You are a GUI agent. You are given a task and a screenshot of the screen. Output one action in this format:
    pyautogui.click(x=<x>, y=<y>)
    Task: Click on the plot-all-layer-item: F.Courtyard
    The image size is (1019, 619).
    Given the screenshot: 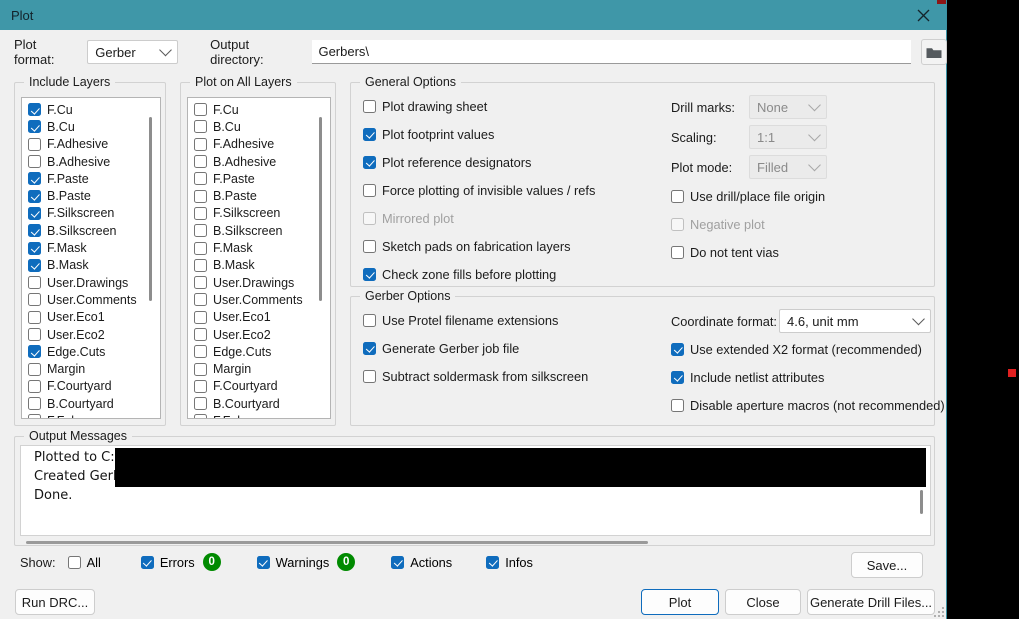 What is the action you would take?
    pyautogui.click(x=259, y=386)
    